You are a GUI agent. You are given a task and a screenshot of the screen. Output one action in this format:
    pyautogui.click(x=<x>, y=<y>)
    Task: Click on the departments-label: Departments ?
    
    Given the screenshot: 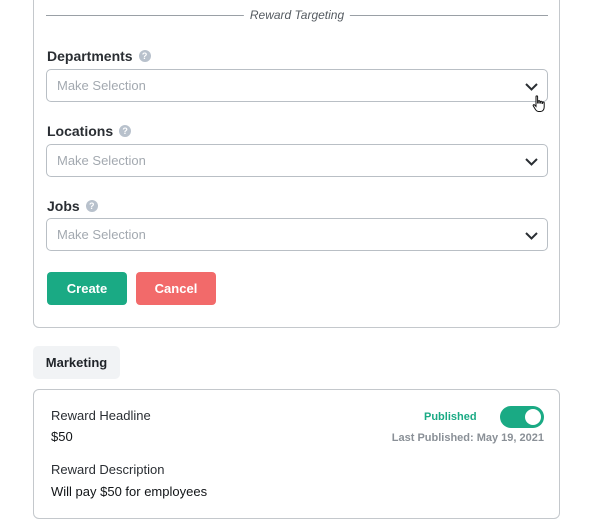 What is the action you would take?
    pyautogui.click(x=99, y=56)
    